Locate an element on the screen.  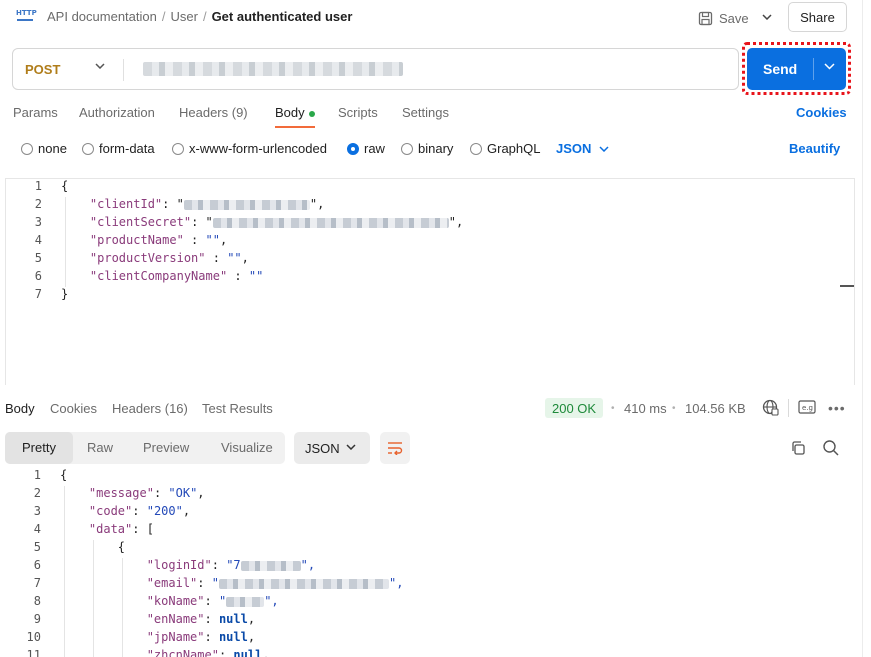
body-modified-dot is located at coordinates (311, 113).